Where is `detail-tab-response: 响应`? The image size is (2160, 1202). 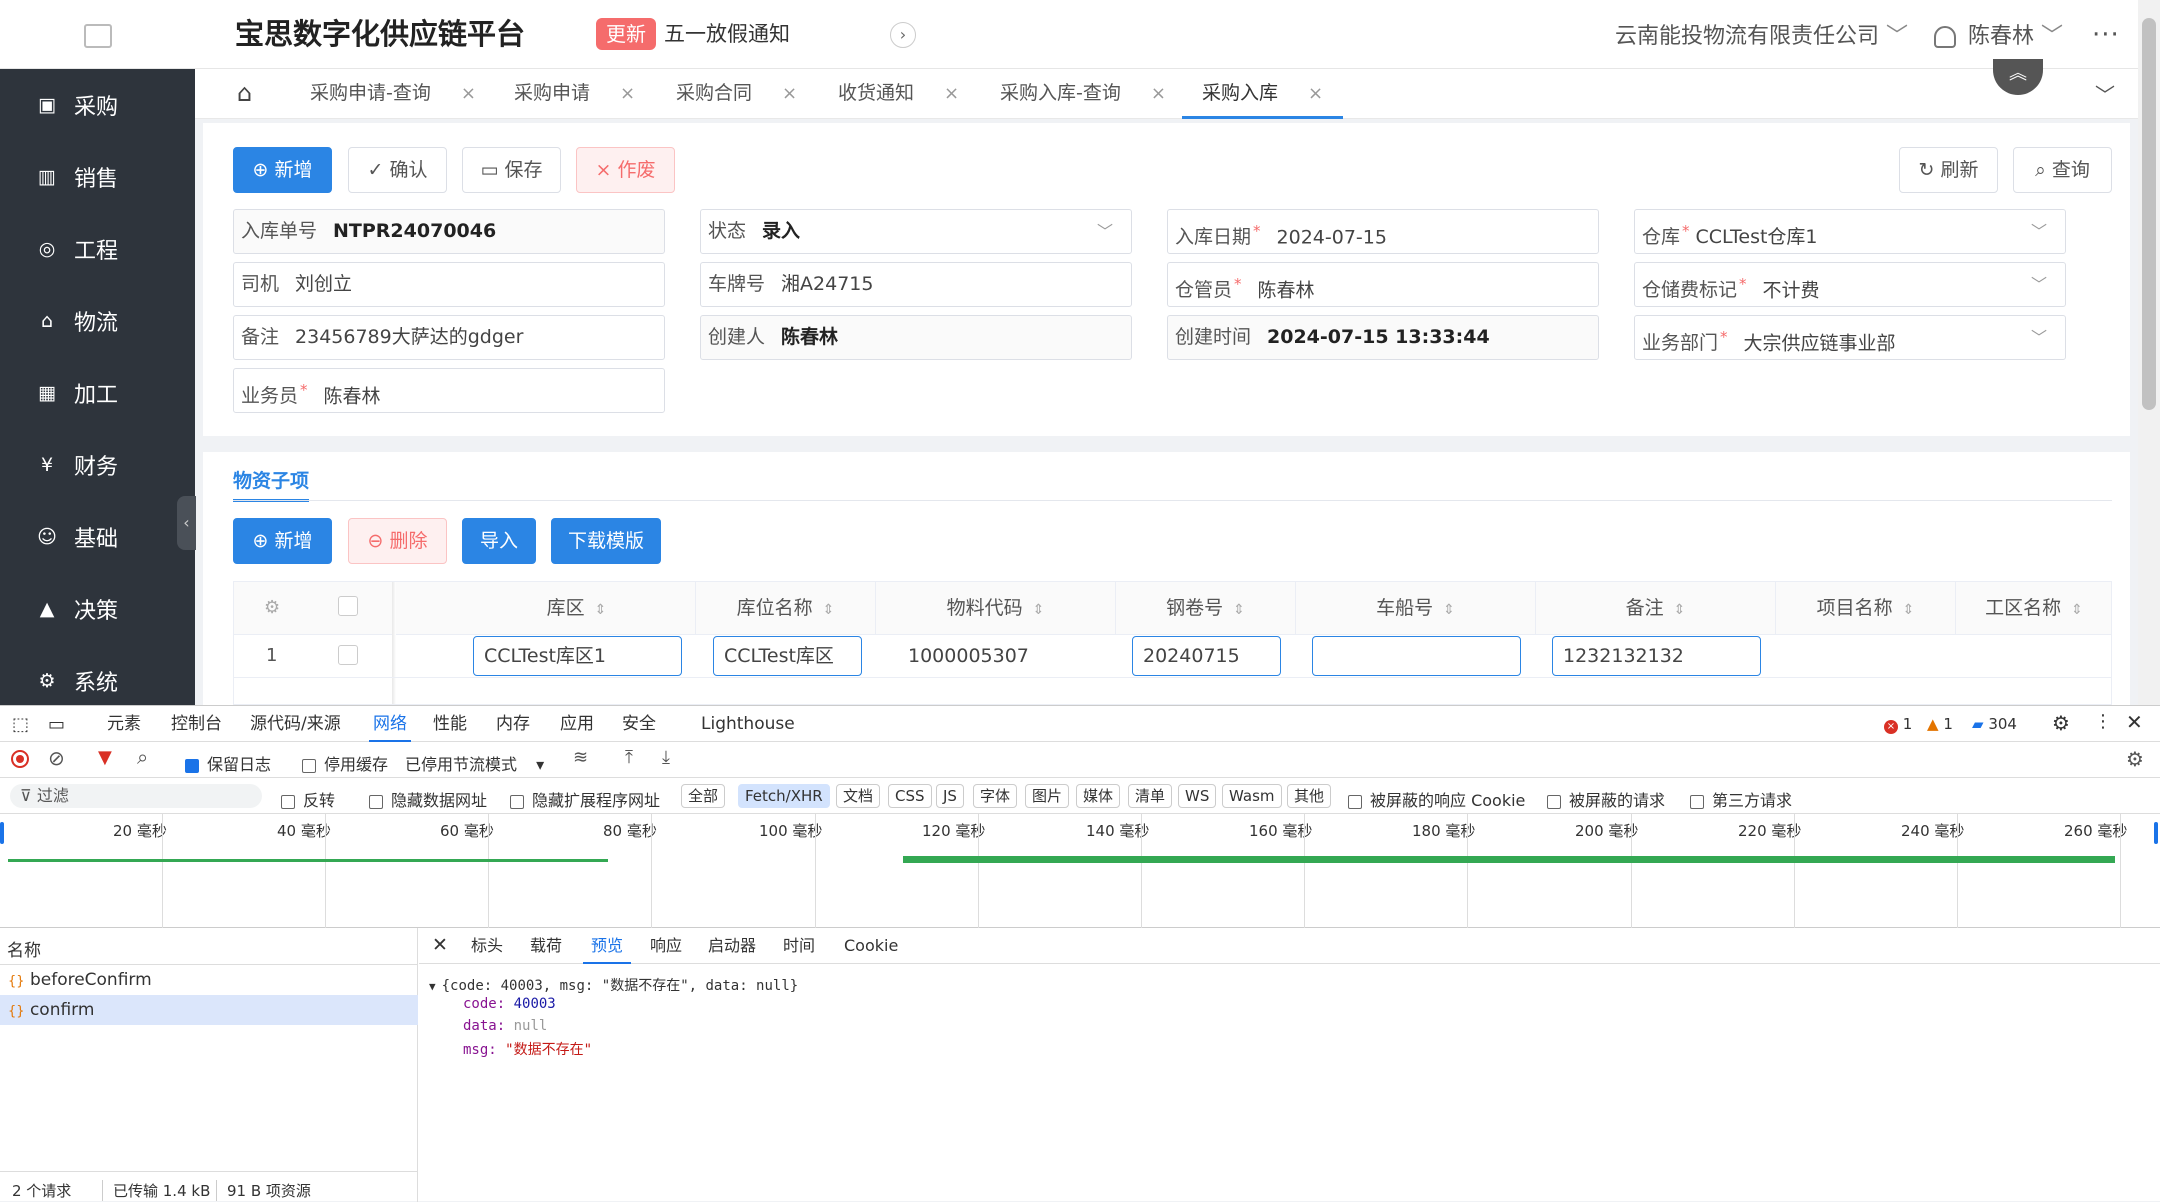 detail-tab-response: 响应 is located at coordinates (666, 946).